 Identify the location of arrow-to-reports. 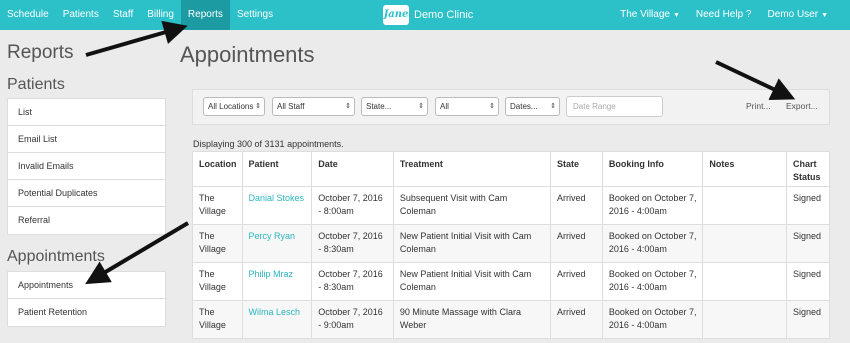
(136, 38).